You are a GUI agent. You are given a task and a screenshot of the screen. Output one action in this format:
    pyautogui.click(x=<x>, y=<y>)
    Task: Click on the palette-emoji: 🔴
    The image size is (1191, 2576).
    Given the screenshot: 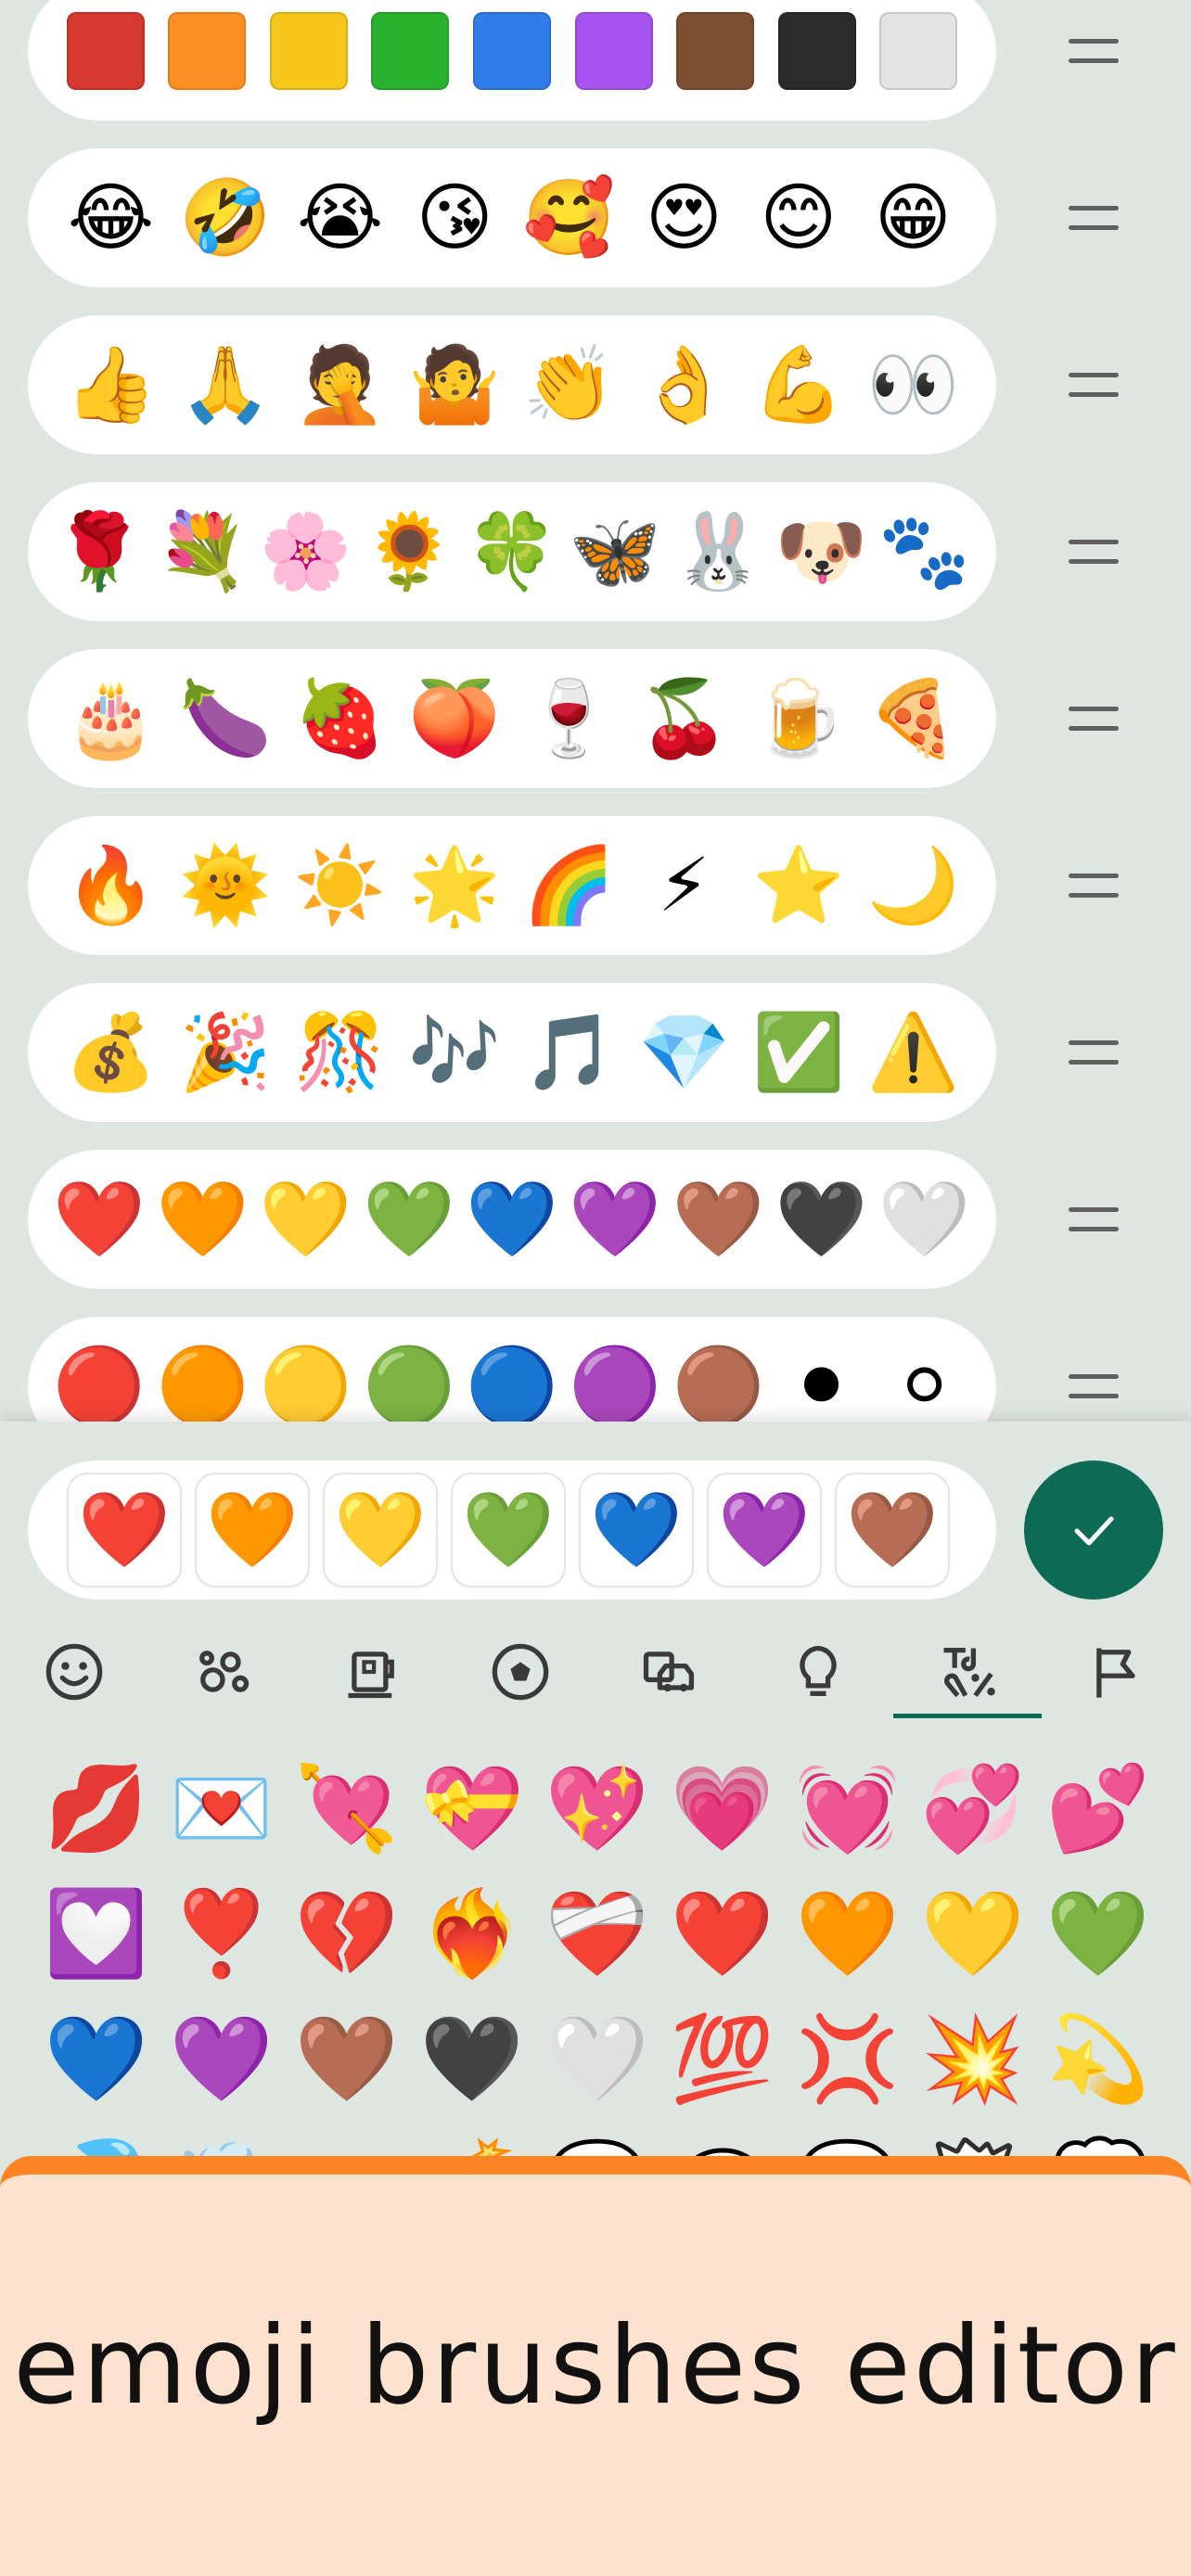 What is the action you would take?
    pyautogui.click(x=99, y=1386)
    